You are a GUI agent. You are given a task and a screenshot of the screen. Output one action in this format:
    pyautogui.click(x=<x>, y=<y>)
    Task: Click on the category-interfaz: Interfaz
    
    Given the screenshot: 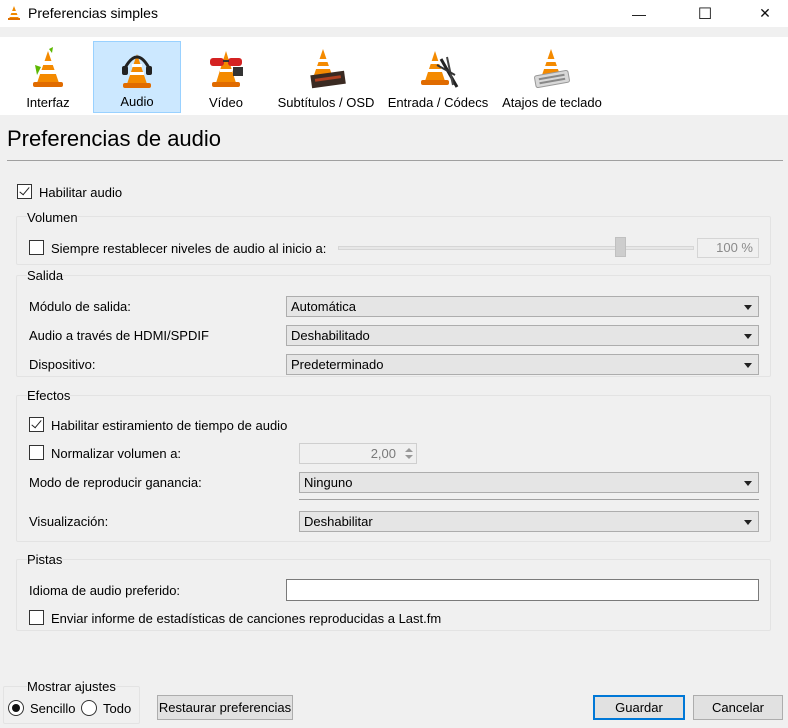 What is the action you would take?
    pyautogui.click(x=48, y=77)
    